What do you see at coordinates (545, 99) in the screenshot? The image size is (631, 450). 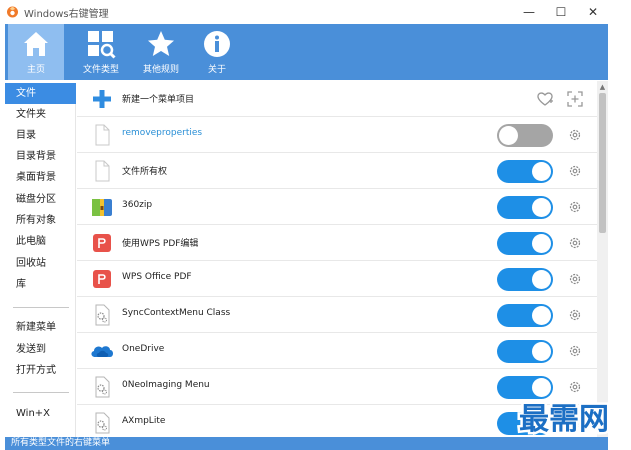 I see `favorite-add-icon` at bounding box center [545, 99].